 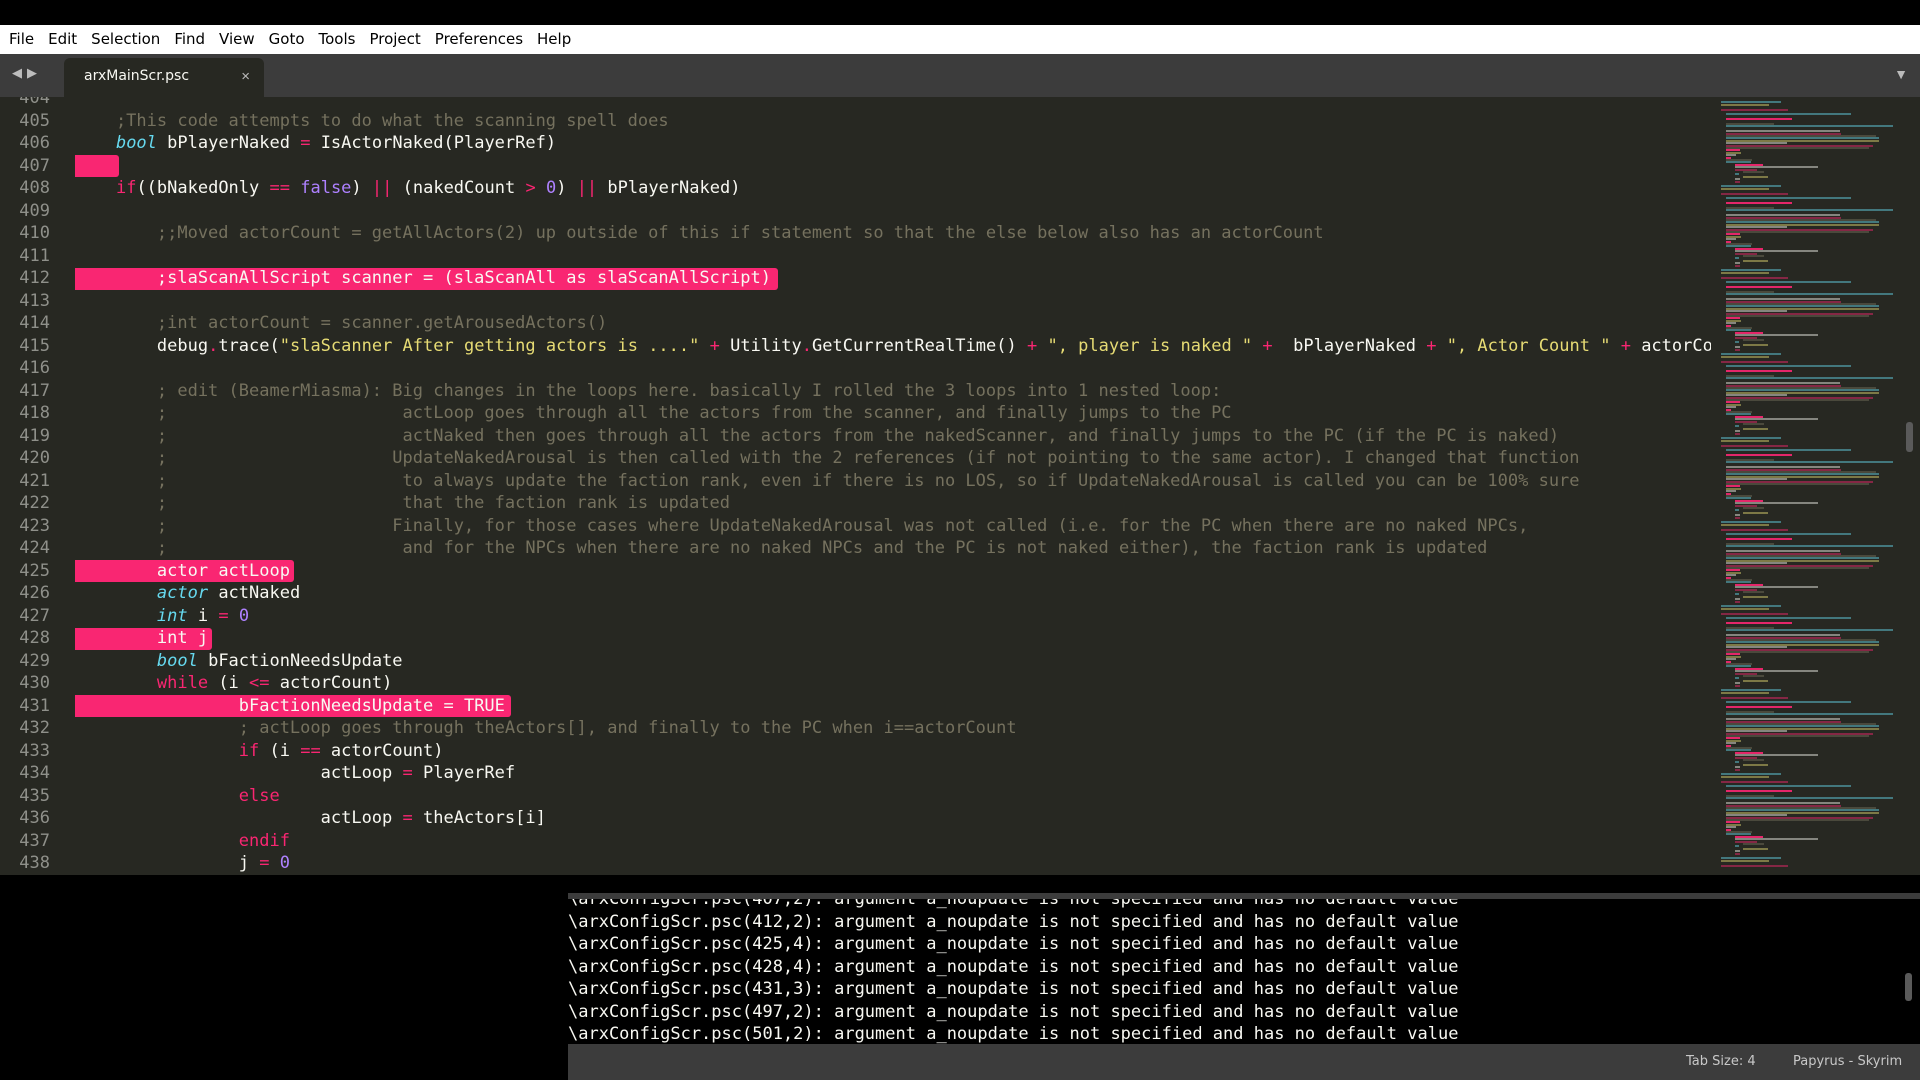 I want to click on code-token: theActors[i], so click(x=479, y=818).